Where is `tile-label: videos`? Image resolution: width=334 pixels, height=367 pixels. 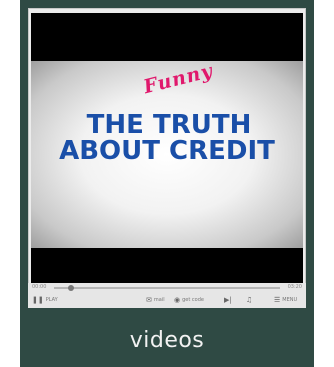
tile-label: videos is located at coordinates (167, 340).